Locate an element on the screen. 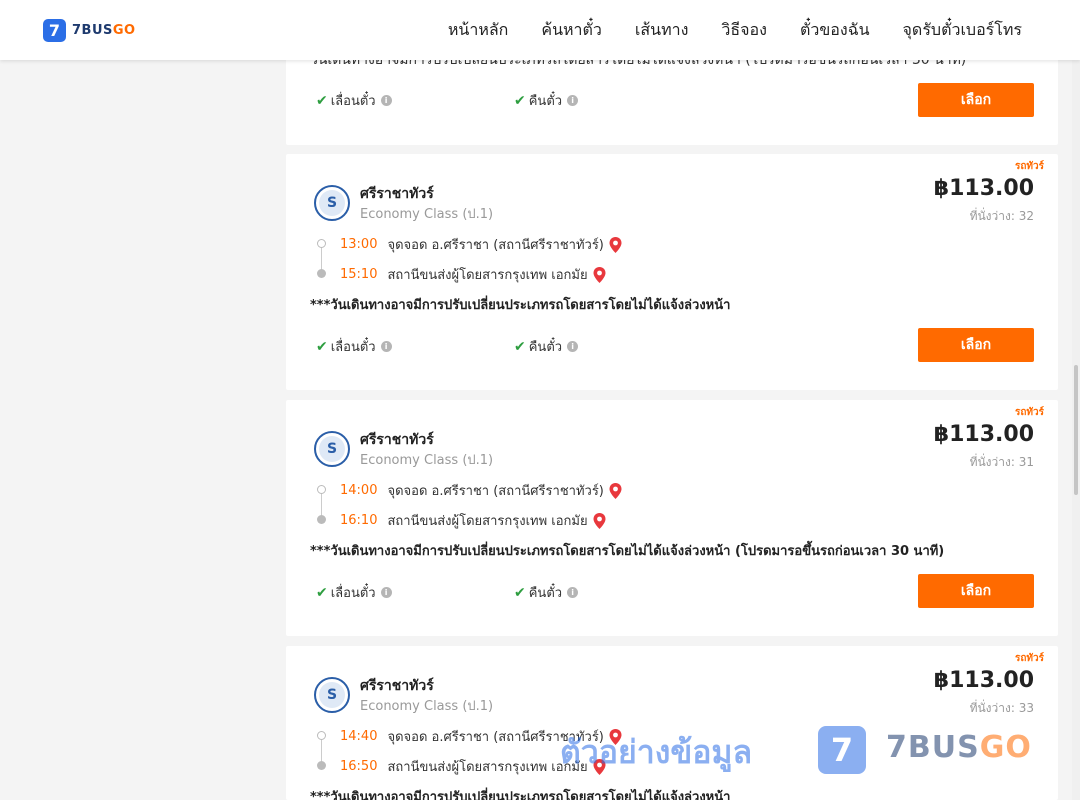 The image size is (1080, 800). seats-available: ที่นั่งว่าง: 33 is located at coordinates (1001, 708).